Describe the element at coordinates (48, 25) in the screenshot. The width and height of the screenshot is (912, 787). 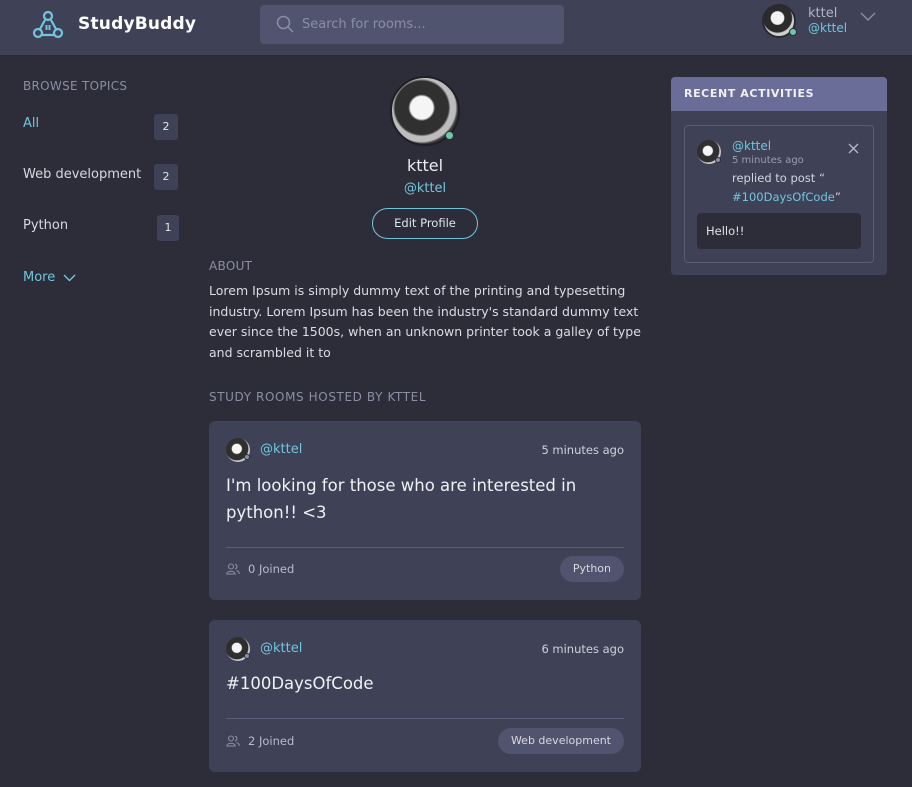
I see `logo-icon` at that location.